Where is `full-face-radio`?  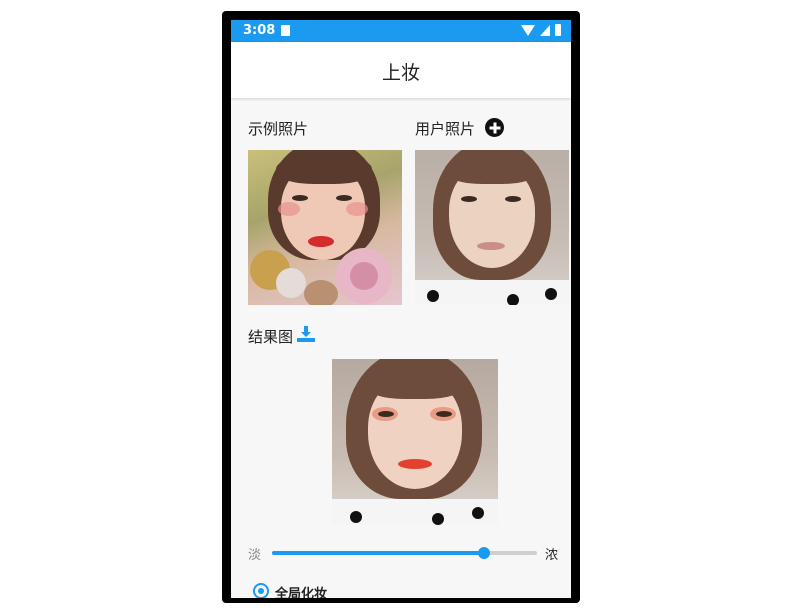
full-face-radio is located at coordinates (261, 590).